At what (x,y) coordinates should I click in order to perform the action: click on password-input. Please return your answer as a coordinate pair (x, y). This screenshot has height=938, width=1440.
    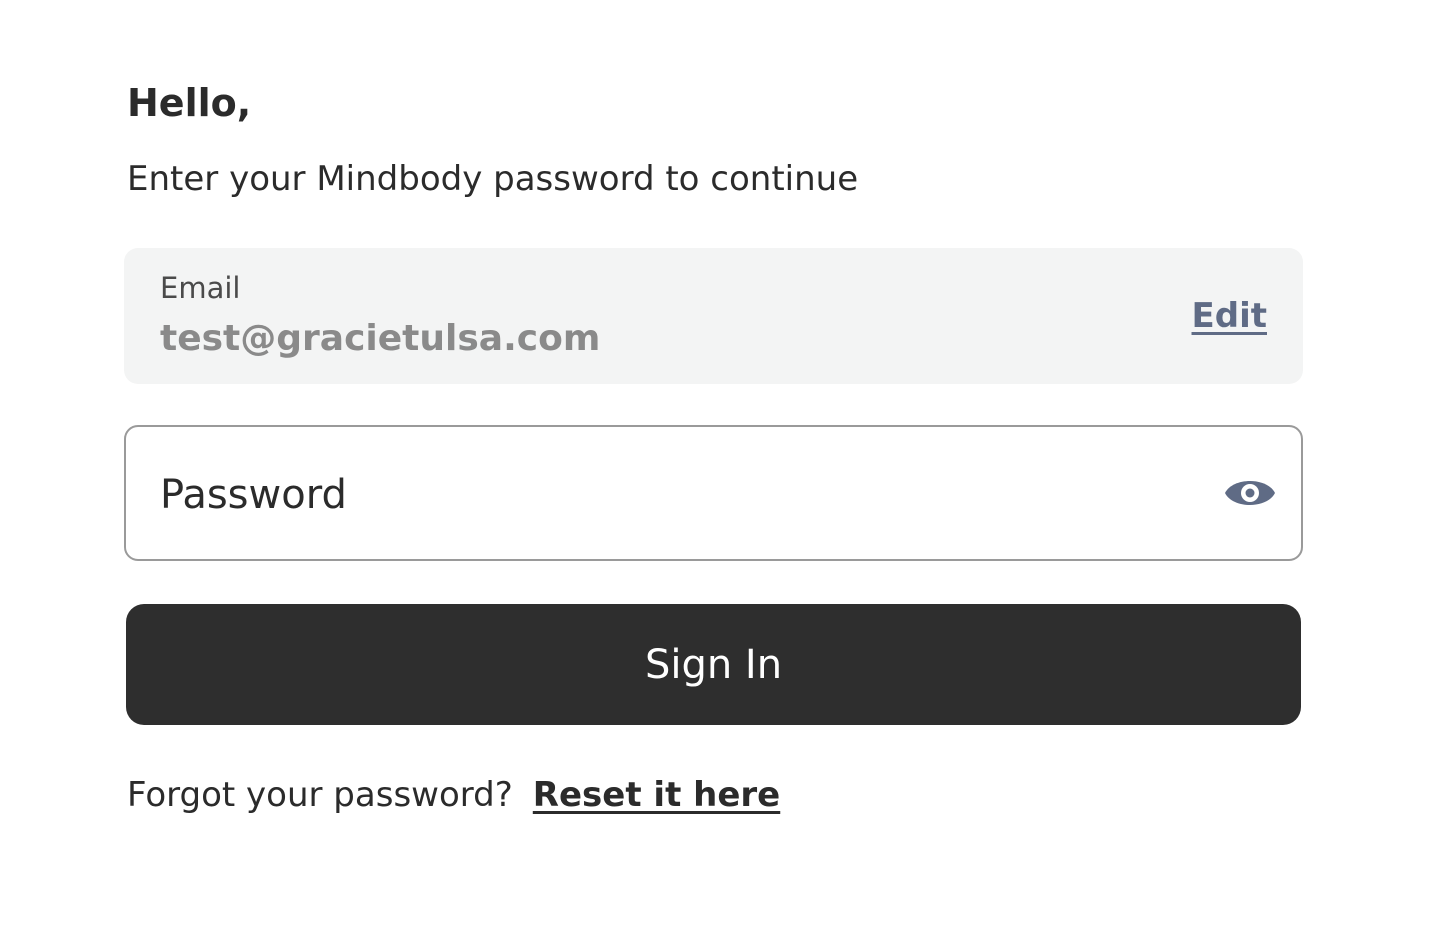
    Looking at the image, I should click on (670, 495).